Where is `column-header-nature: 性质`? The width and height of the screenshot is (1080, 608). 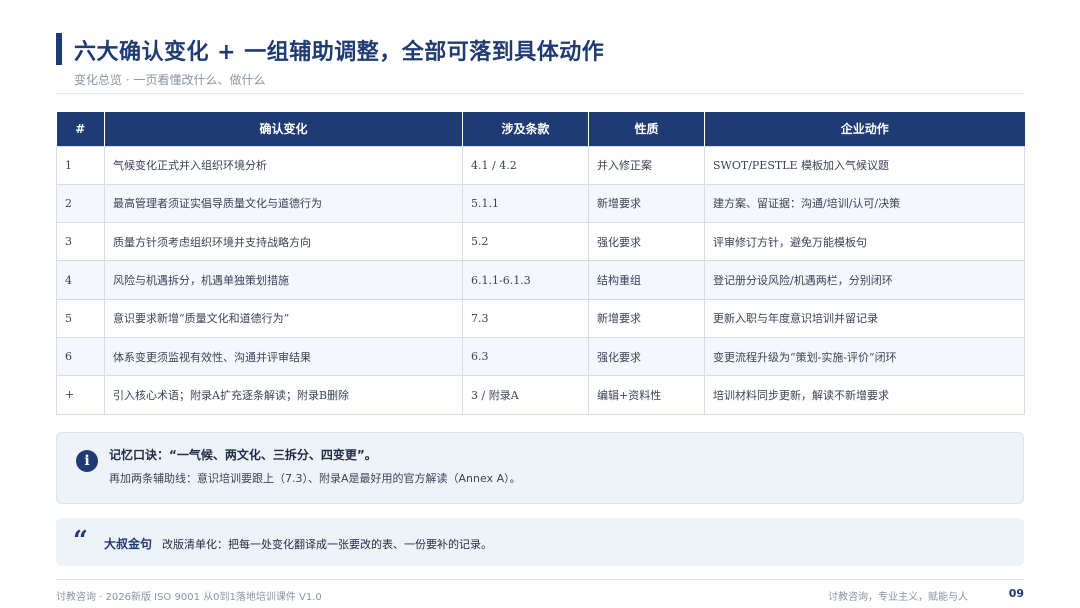
column-header-nature: 性质 is located at coordinates (646, 129).